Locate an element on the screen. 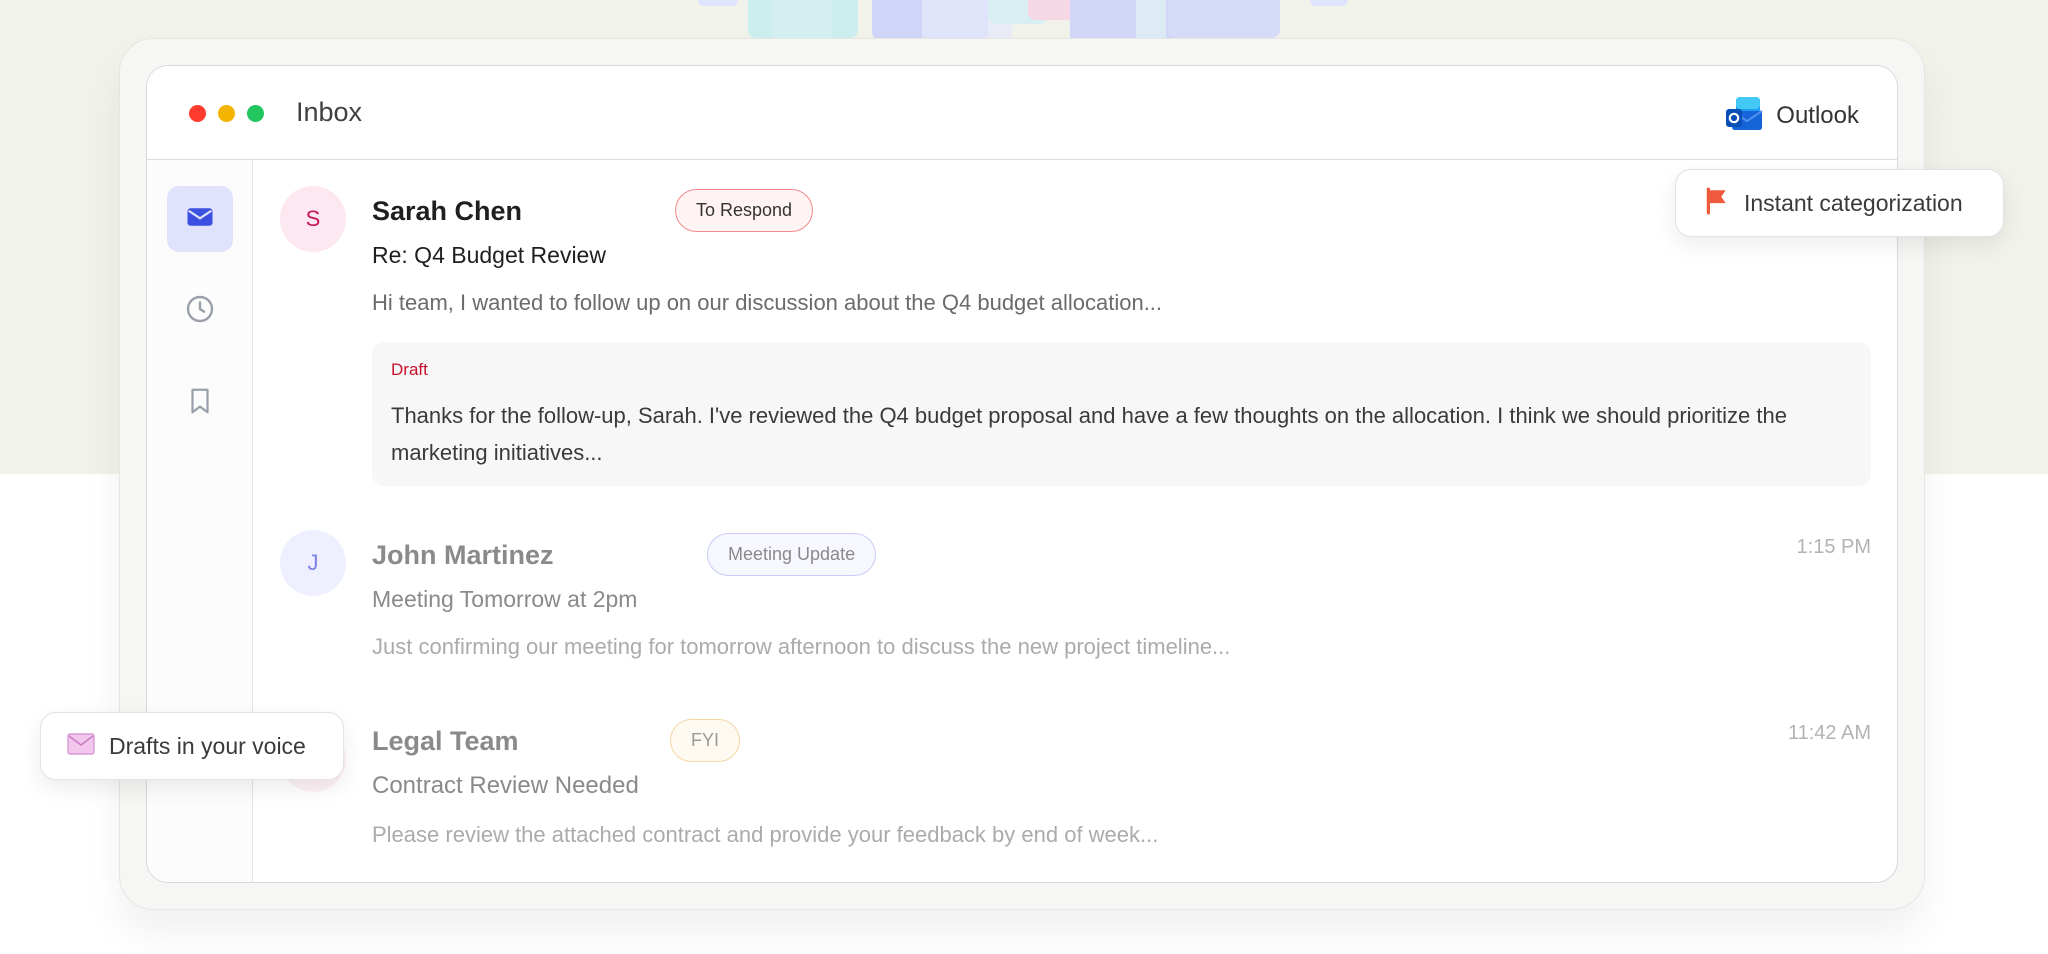 The width and height of the screenshot is (2048, 954). window-title: Inbox is located at coordinates (329, 112).